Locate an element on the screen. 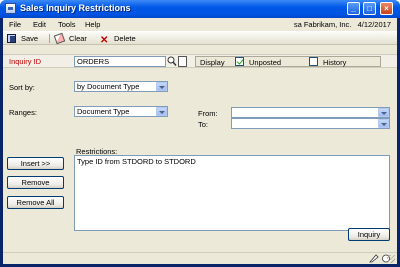 Image resolution: width=400 pixels, height=267 pixels. sort-by-dropdown-icon is located at coordinates (161, 86).